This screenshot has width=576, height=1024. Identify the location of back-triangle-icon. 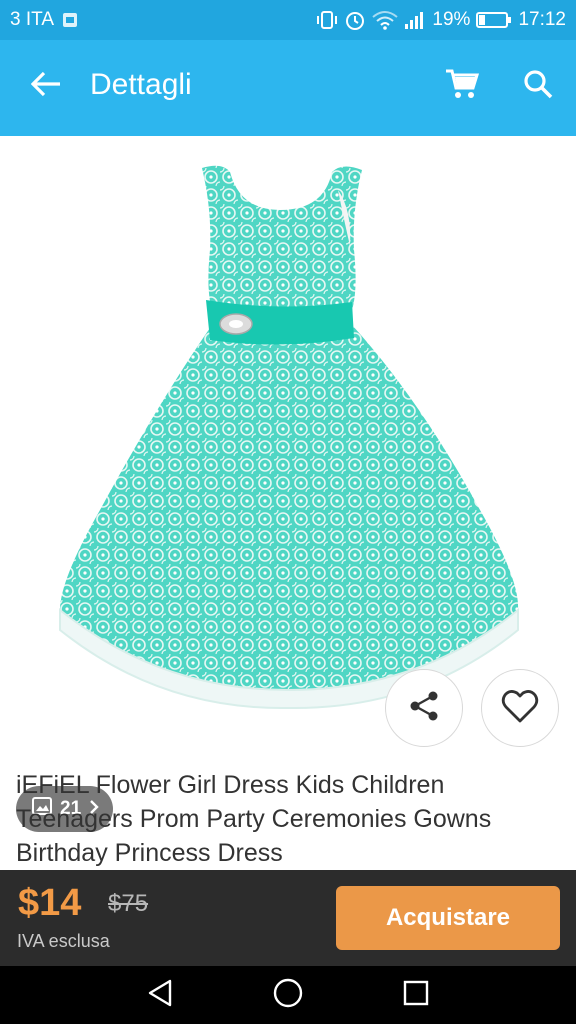
(160, 995).